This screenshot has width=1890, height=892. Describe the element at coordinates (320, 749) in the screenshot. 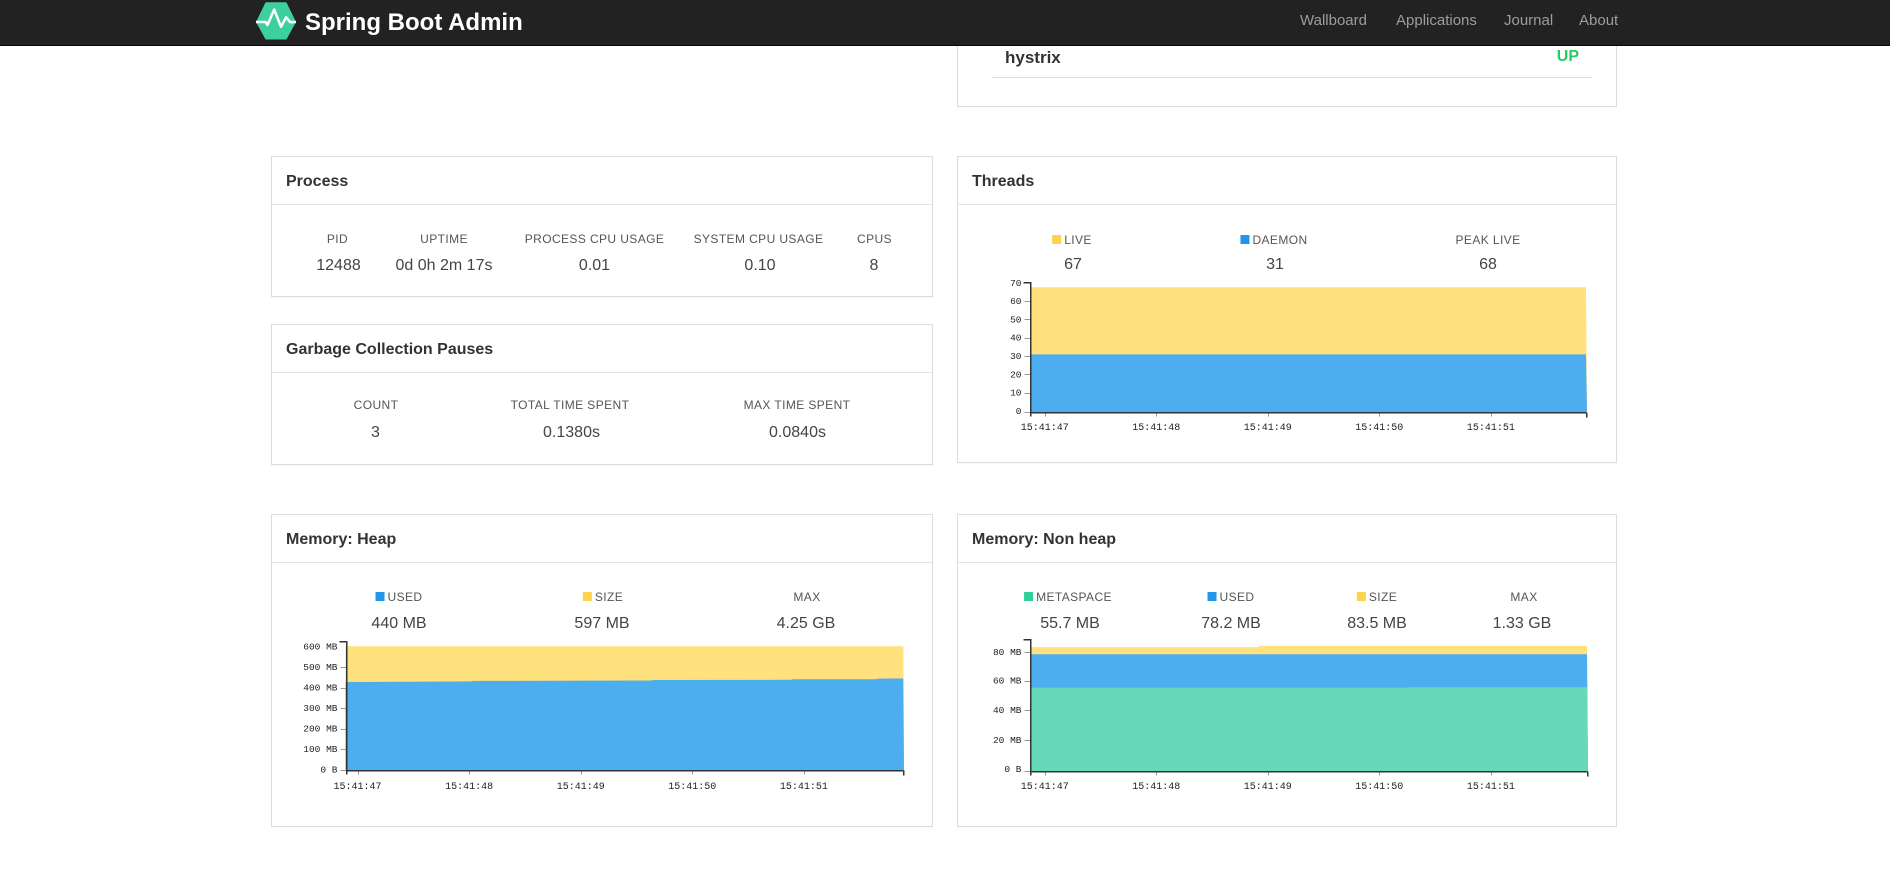

I see `svg-text: 100 MB` at that location.